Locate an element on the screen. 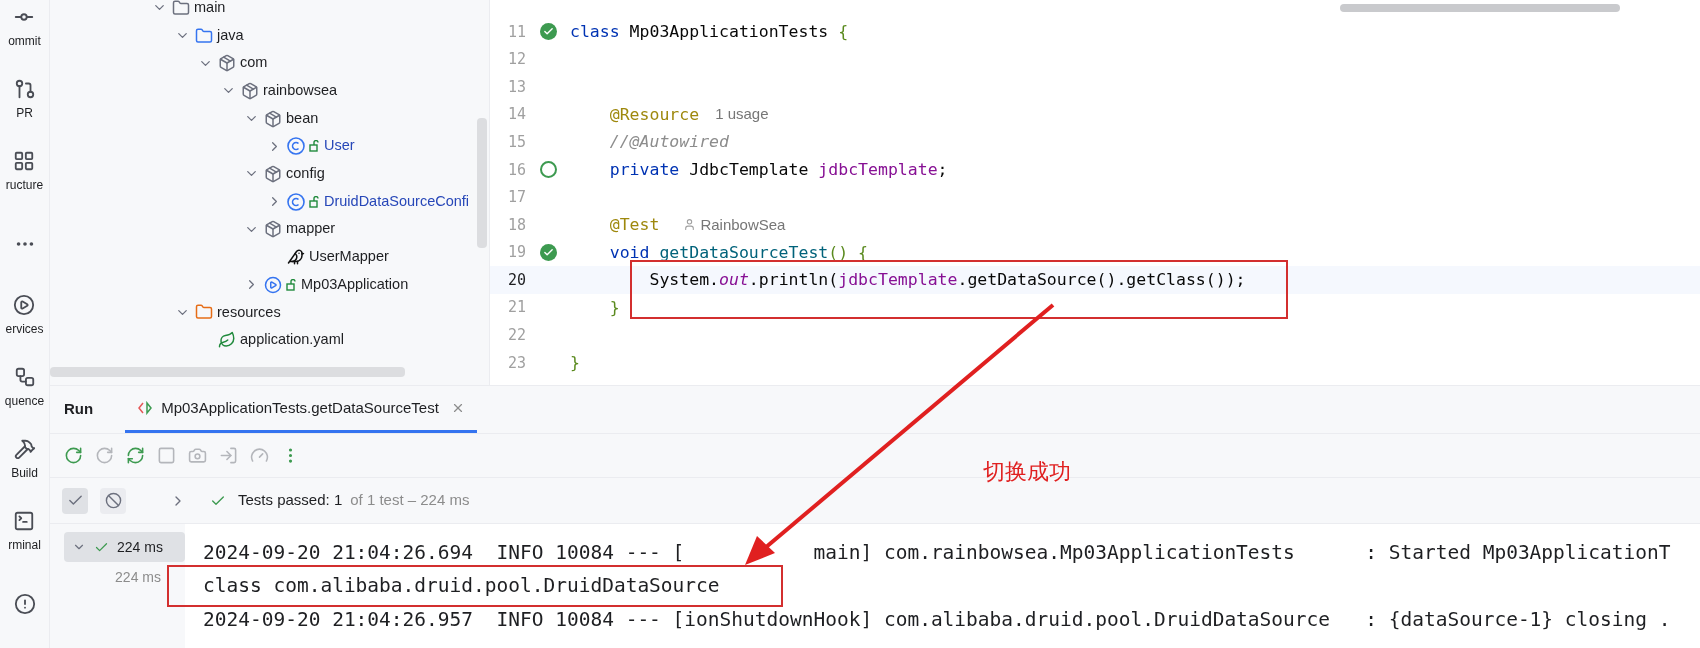  tool-label: ervices is located at coordinates (24, 329).